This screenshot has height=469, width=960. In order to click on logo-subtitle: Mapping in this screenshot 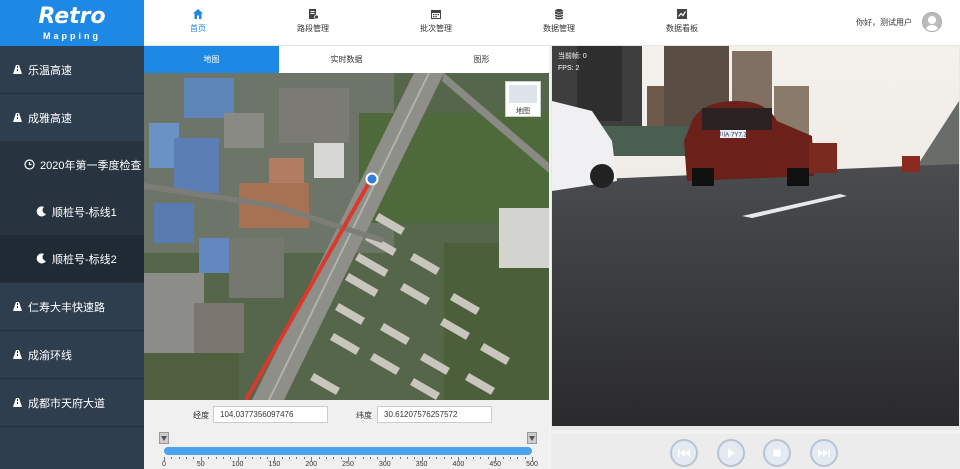, I will do `click(72, 36)`.